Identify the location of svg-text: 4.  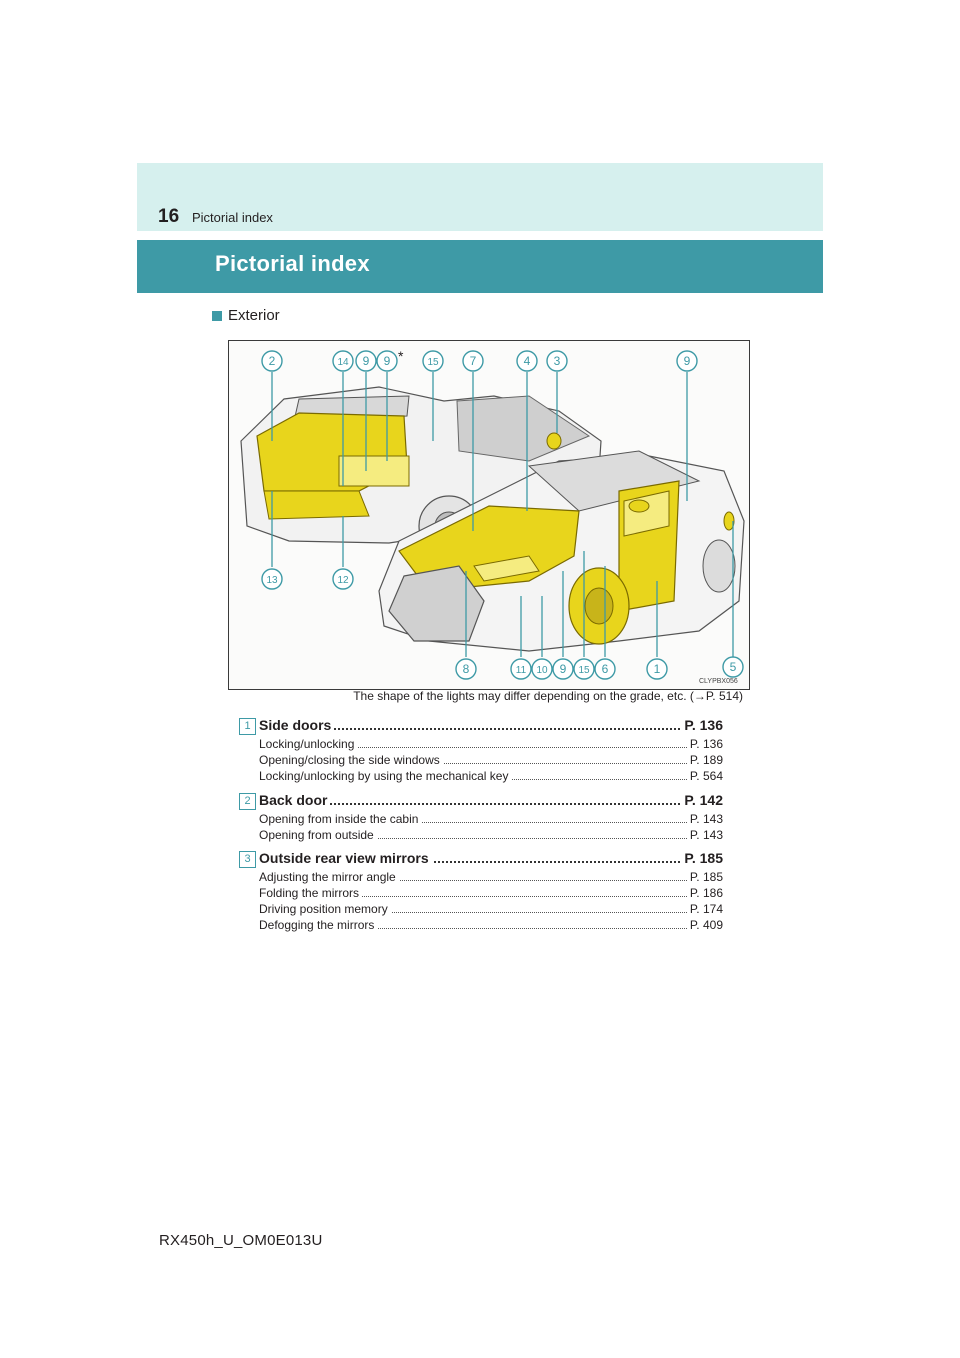
(527, 361).